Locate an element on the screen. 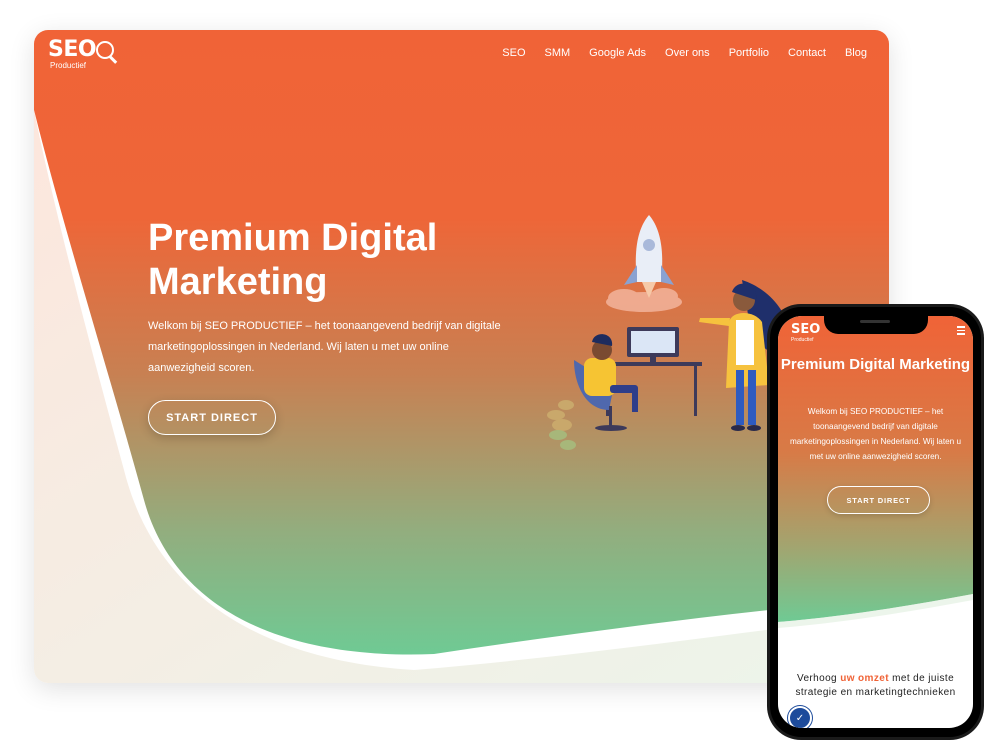 This screenshot has width=984, height=740. mobile-logo: SEO Productief is located at coordinates (806, 333).